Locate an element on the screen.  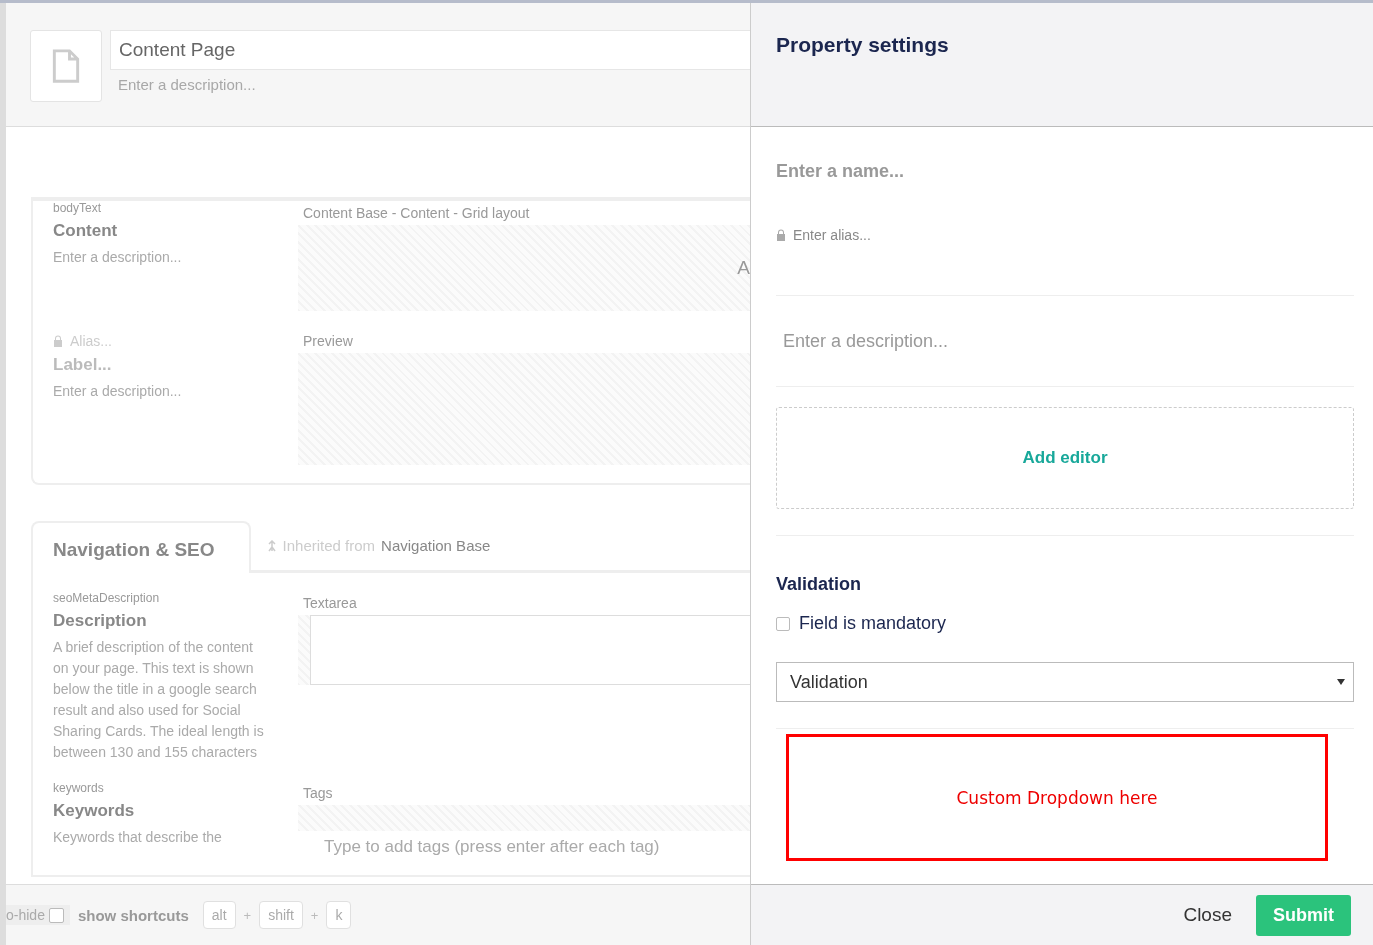
property-label: Keywords is located at coordinates (94, 811).